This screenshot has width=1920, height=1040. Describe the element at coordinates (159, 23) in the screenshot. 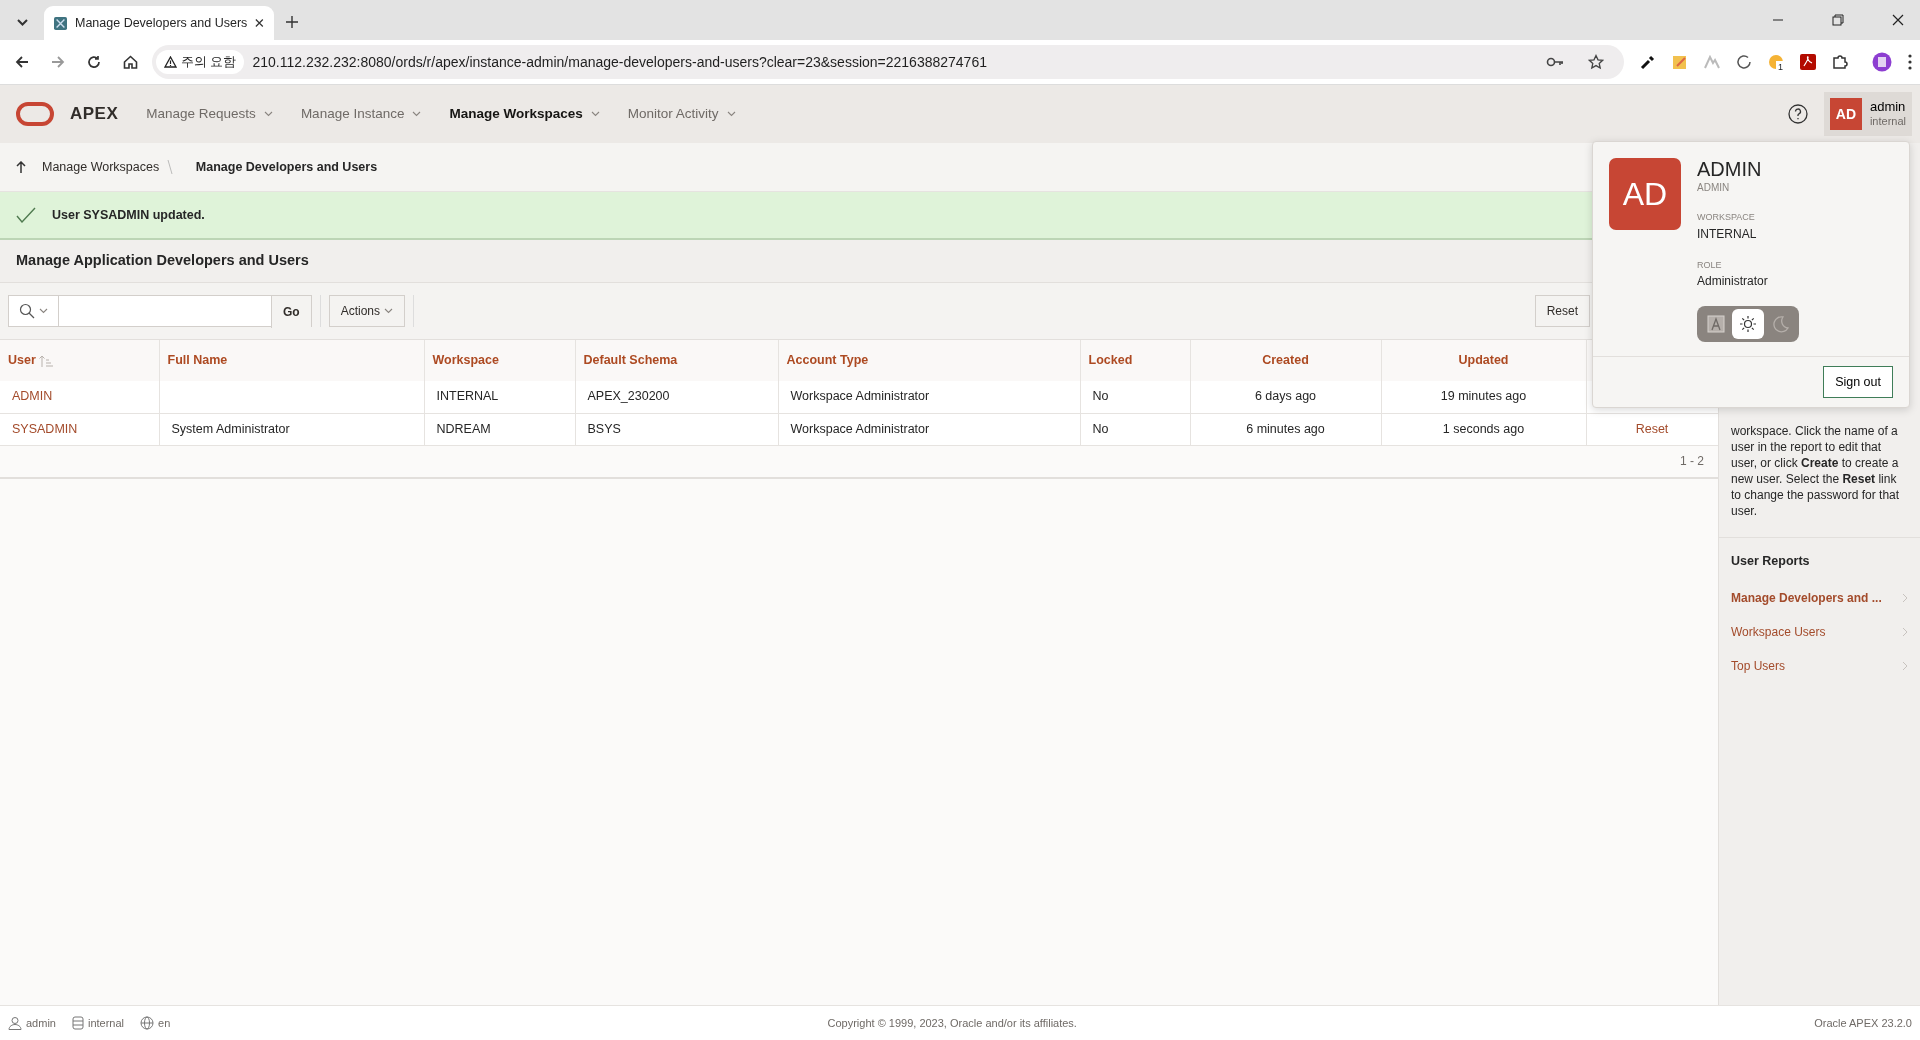

I see `browser-tab: Manage Developers and Users` at that location.